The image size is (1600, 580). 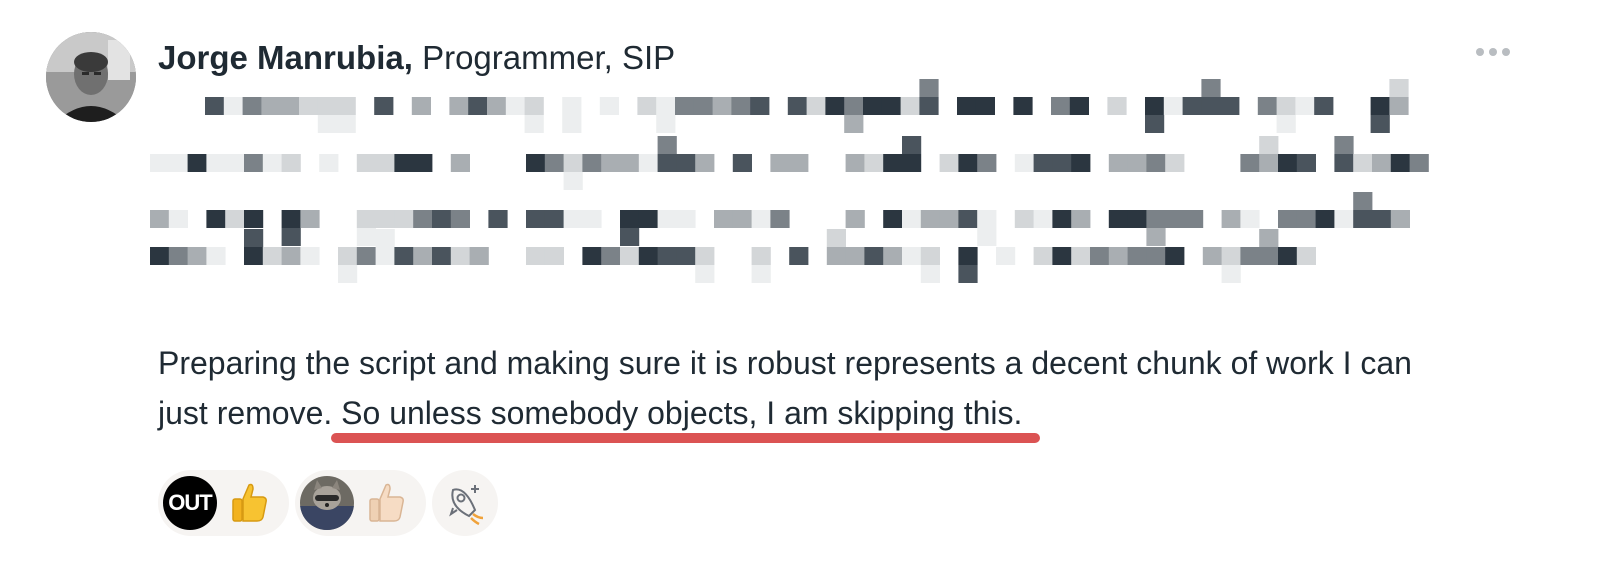 What do you see at coordinates (249, 502) in the screenshot?
I see `thumbs-up-yellow-icon` at bounding box center [249, 502].